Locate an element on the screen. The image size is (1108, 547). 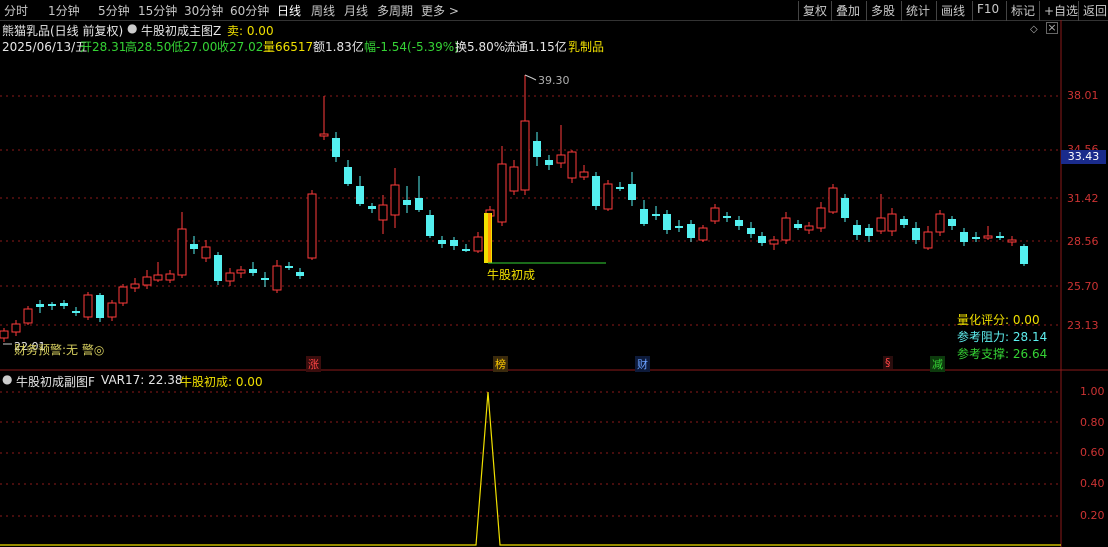
sub-axis-tick: 0.60 is located at coordinates (1092, 452).